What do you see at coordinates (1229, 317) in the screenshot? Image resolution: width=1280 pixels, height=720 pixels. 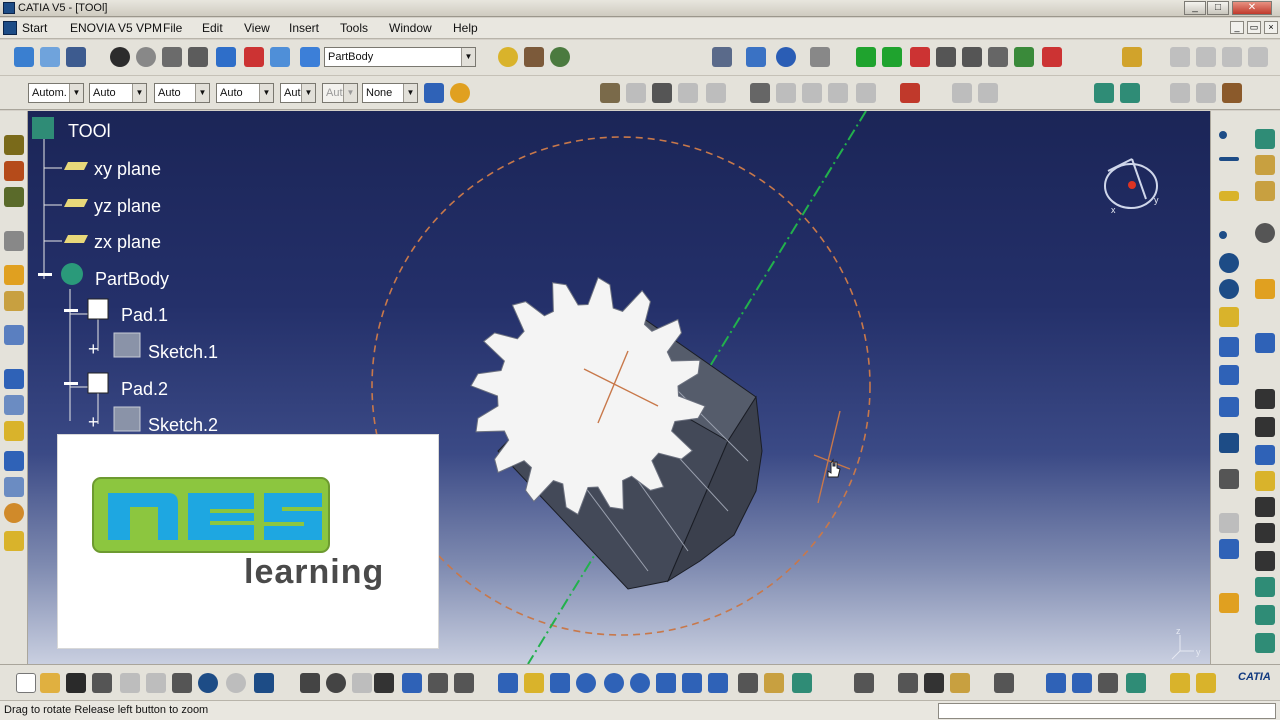 I see `spline-tool-icon` at bounding box center [1229, 317].